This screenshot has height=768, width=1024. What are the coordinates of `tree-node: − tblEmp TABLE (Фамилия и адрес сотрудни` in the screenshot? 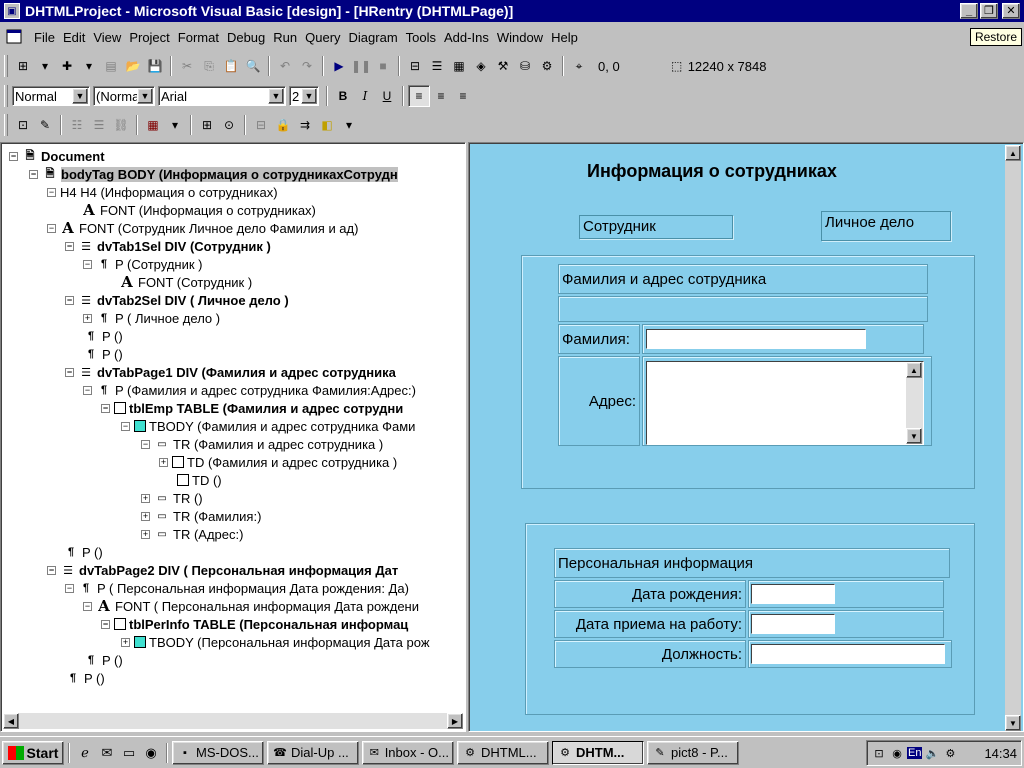 It's located at (252, 408).